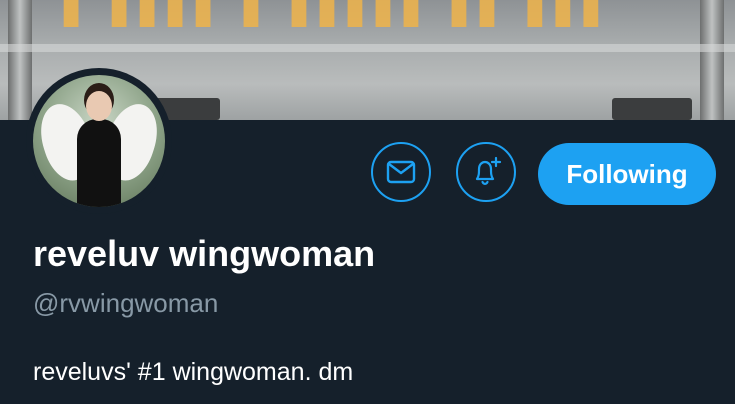  I want to click on envelope-icon, so click(401, 172).